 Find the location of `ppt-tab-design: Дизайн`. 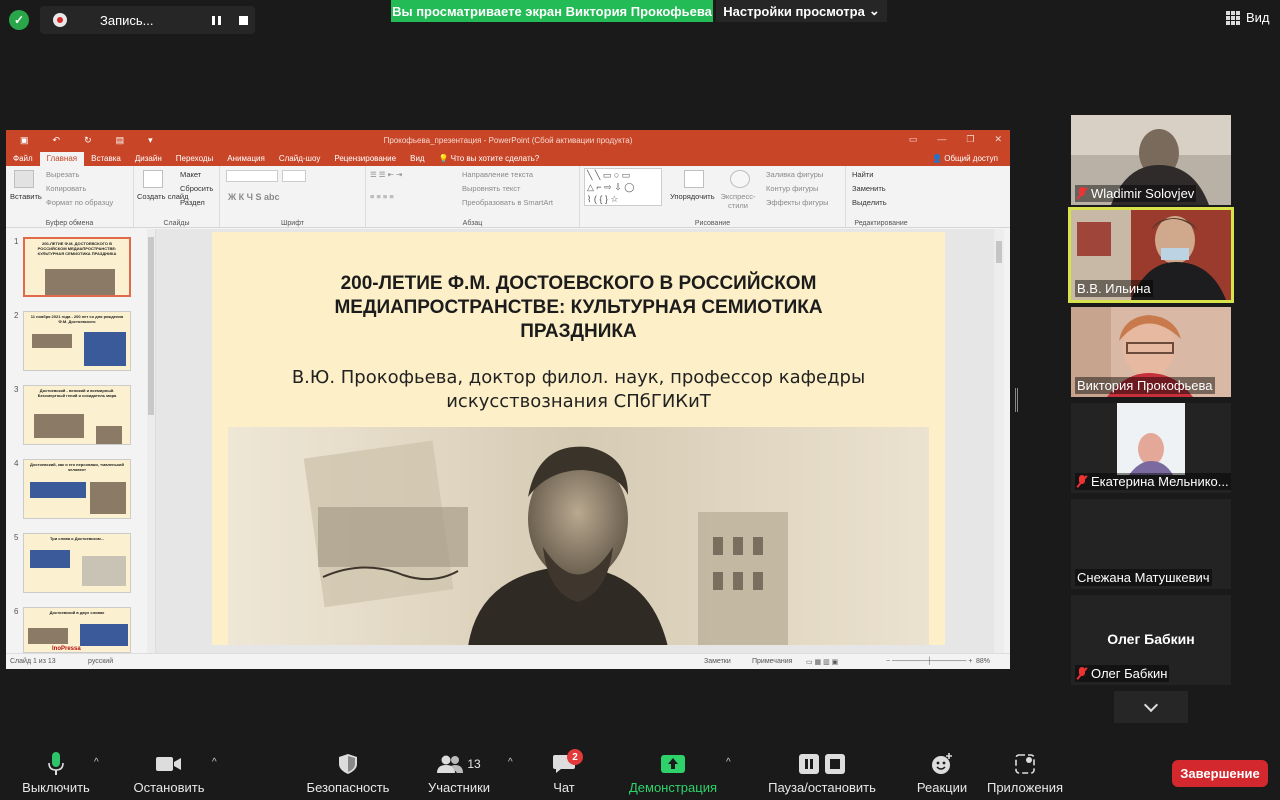

ppt-tab-design: Дизайн is located at coordinates (148, 158).